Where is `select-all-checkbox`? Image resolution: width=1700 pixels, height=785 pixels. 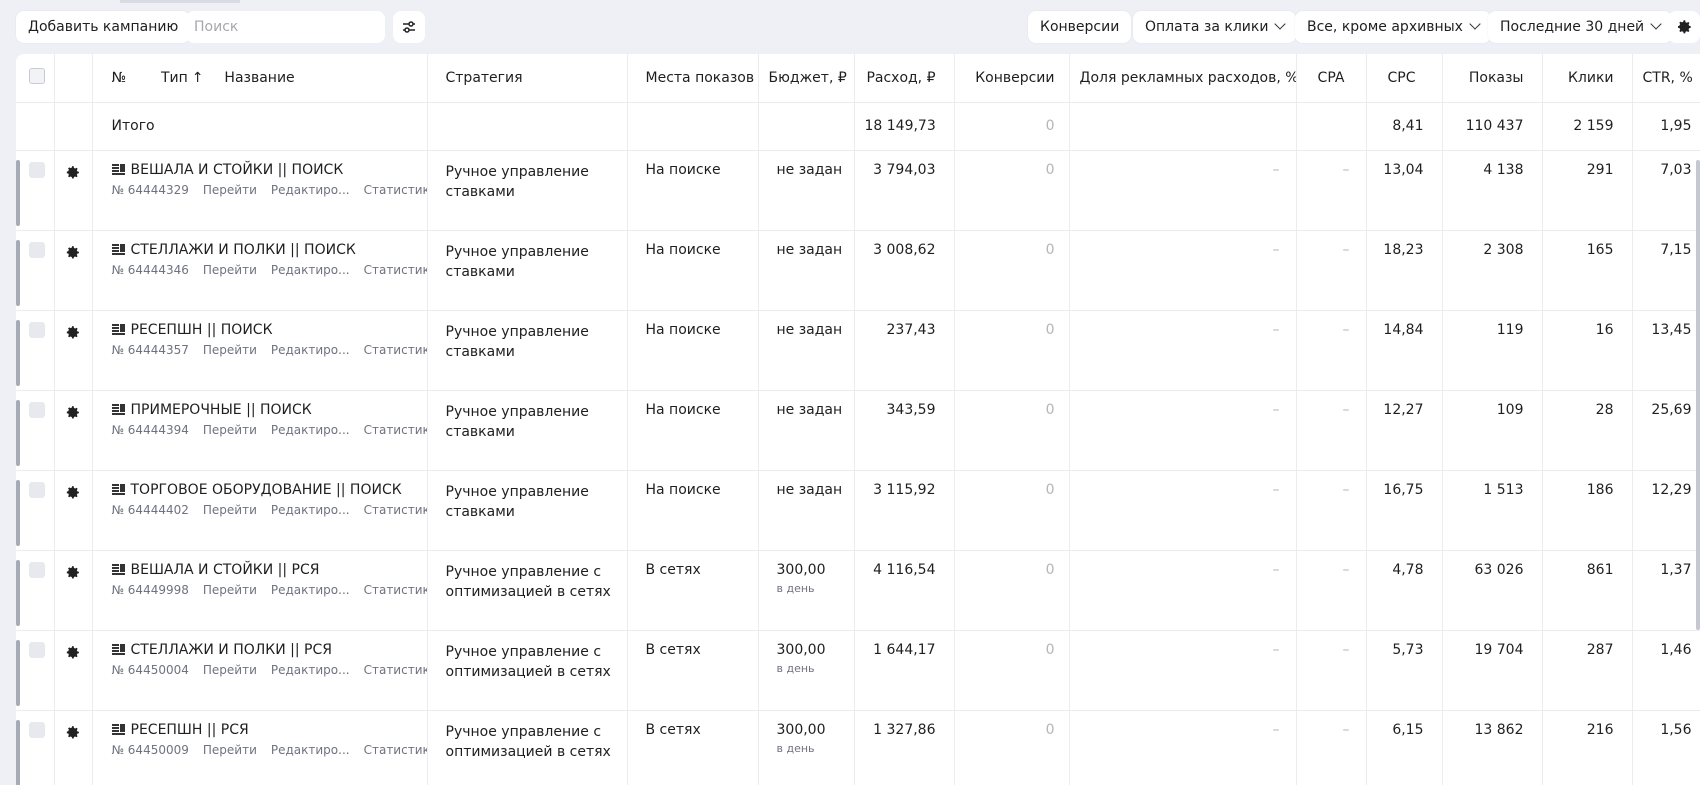 select-all-checkbox is located at coordinates (37, 75).